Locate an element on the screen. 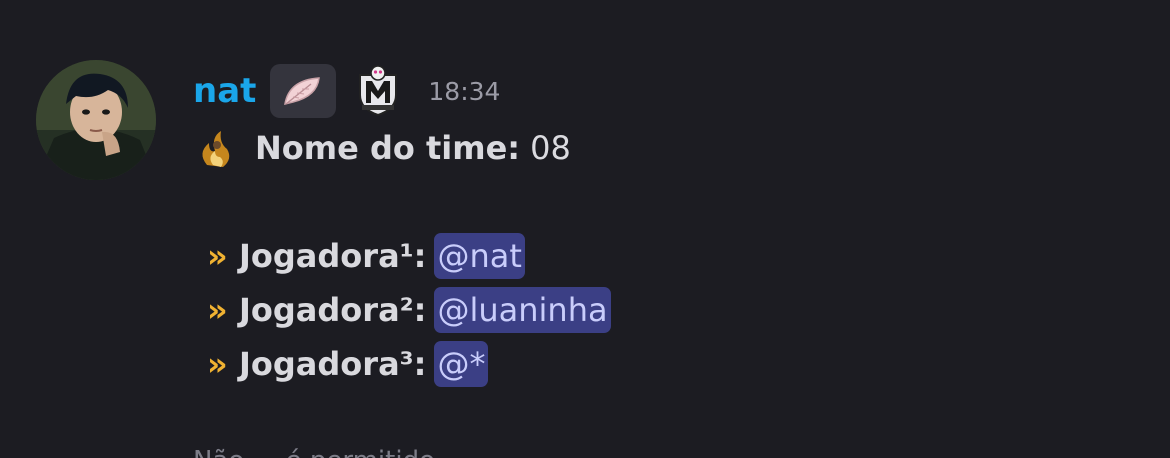  footer-text: Não ... é permitido is located at coordinates (314, 452).